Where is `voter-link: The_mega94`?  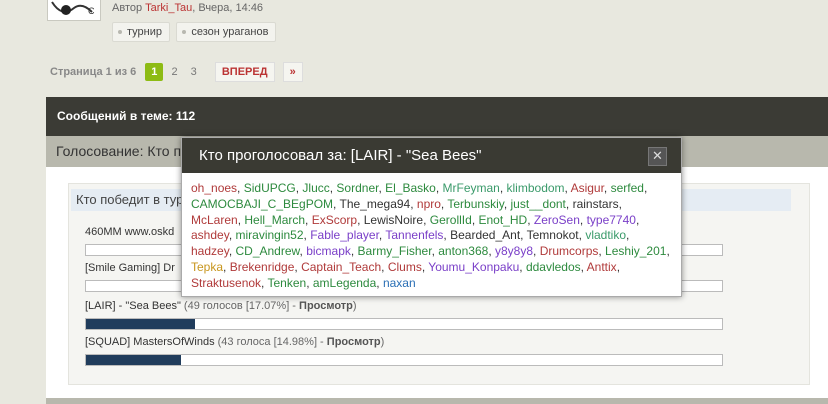 voter-link: The_mega94 is located at coordinates (375, 204).